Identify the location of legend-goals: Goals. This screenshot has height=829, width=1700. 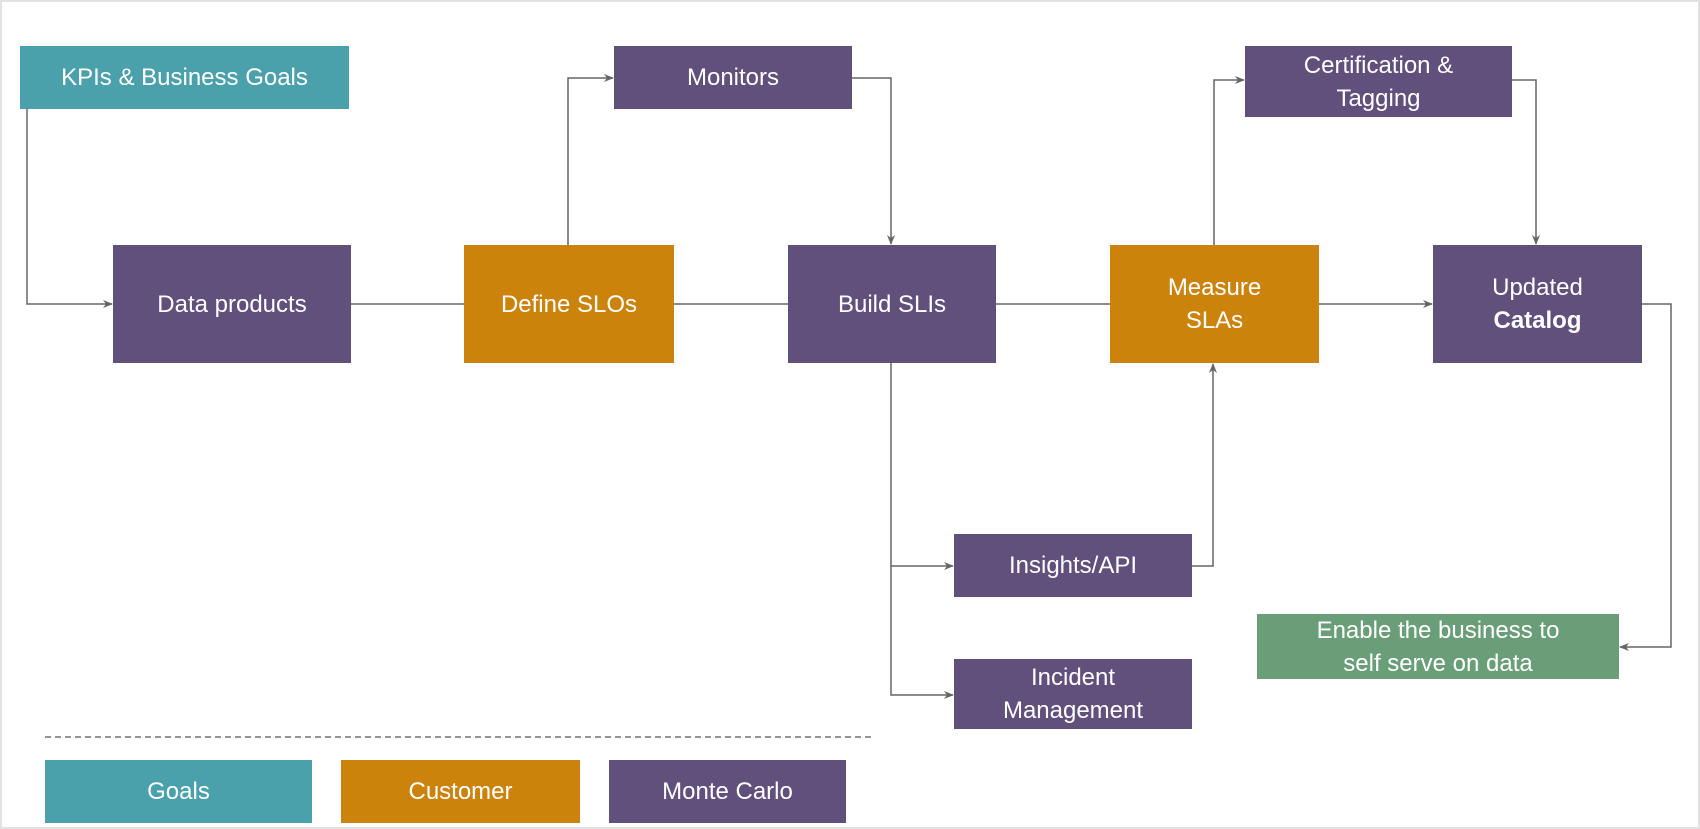
(178, 791).